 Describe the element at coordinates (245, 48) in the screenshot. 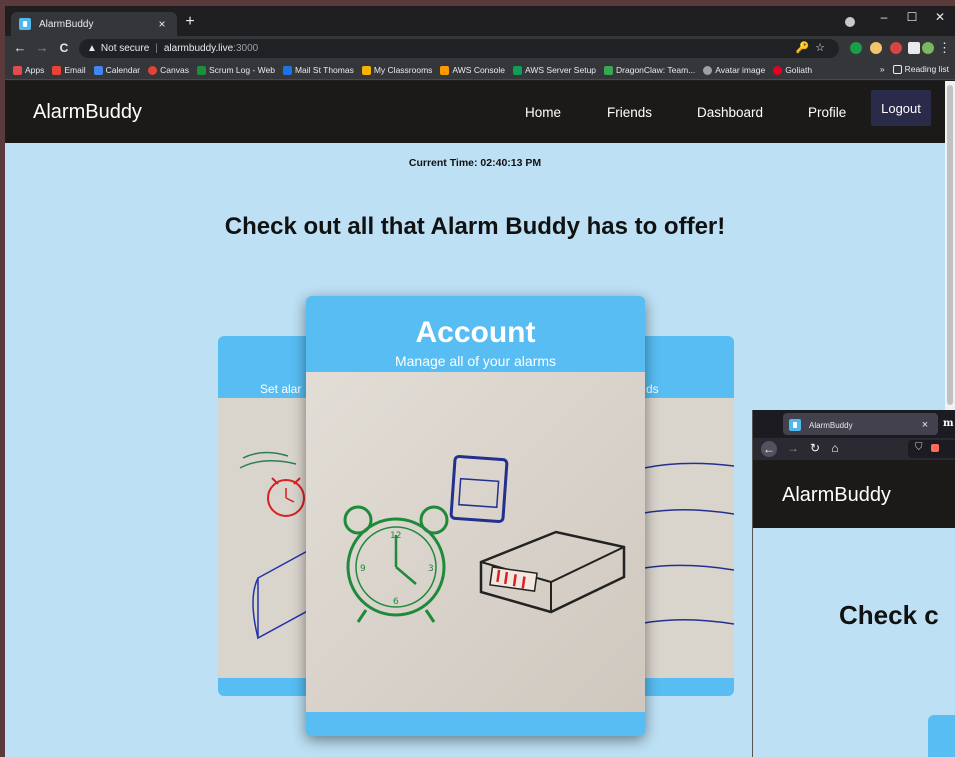

I see `url-port: :3000` at that location.